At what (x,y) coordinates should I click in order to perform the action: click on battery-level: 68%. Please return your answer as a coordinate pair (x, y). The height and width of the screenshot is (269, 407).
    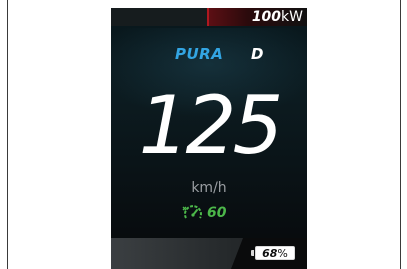
    Looking at the image, I should click on (275, 253).